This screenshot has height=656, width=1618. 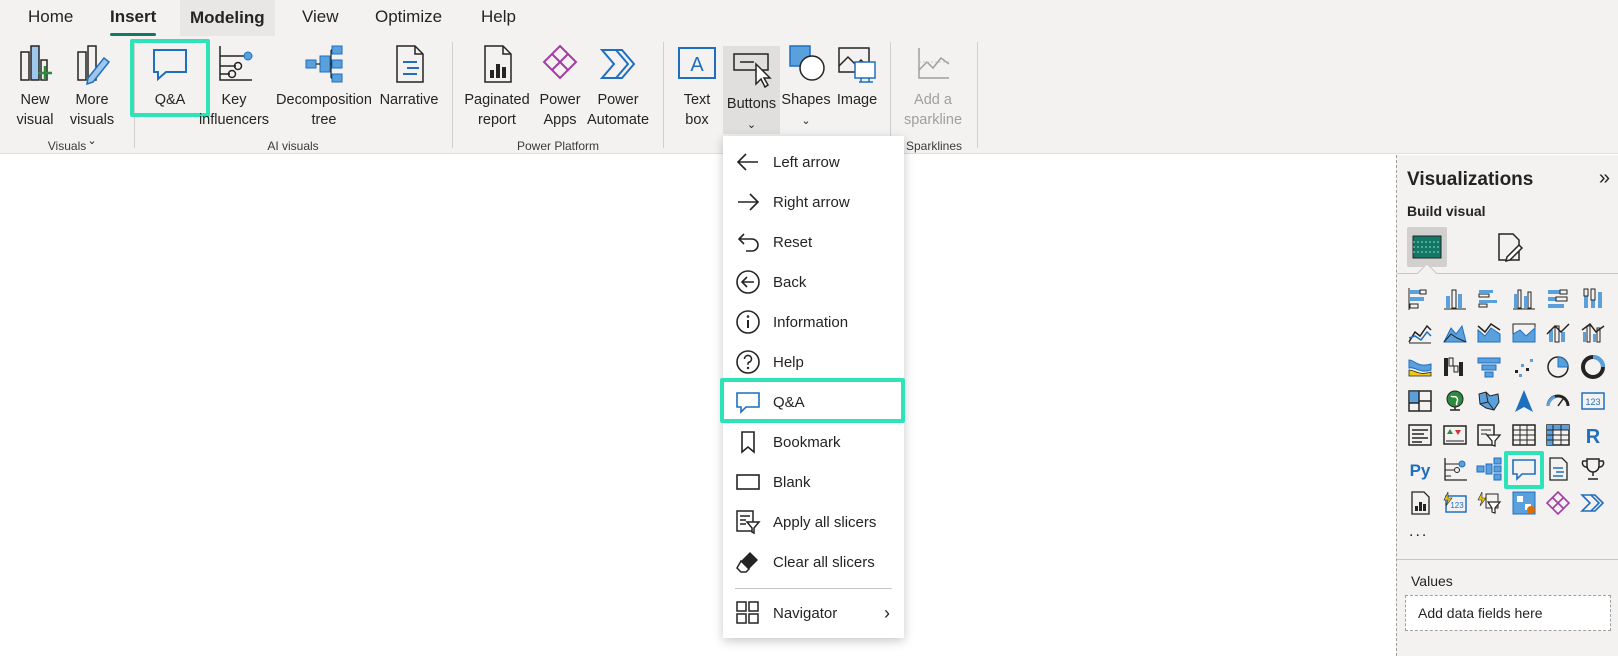 I want to click on decomposition-tree-button: Decomposition tree, so click(x=324, y=86).